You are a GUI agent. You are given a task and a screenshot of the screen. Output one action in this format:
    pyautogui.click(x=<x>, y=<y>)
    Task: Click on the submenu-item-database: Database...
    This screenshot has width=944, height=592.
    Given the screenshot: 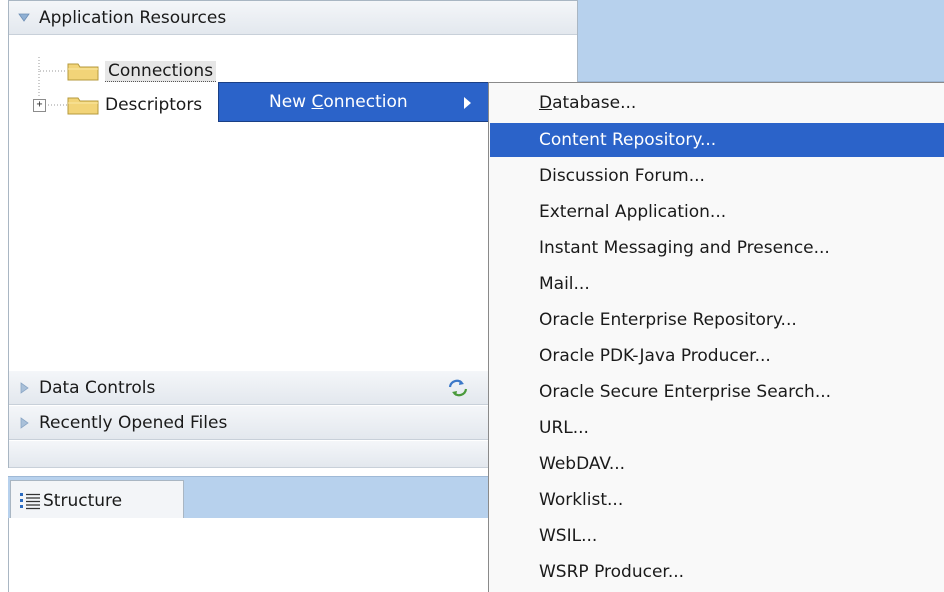 What is the action you would take?
    pyautogui.click(x=717, y=103)
    